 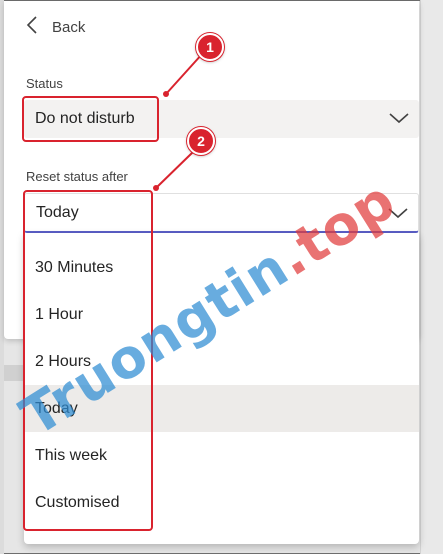 What do you see at coordinates (221, 213) in the screenshot?
I see `reset-status-select: Today` at bounding box center [221, 213].